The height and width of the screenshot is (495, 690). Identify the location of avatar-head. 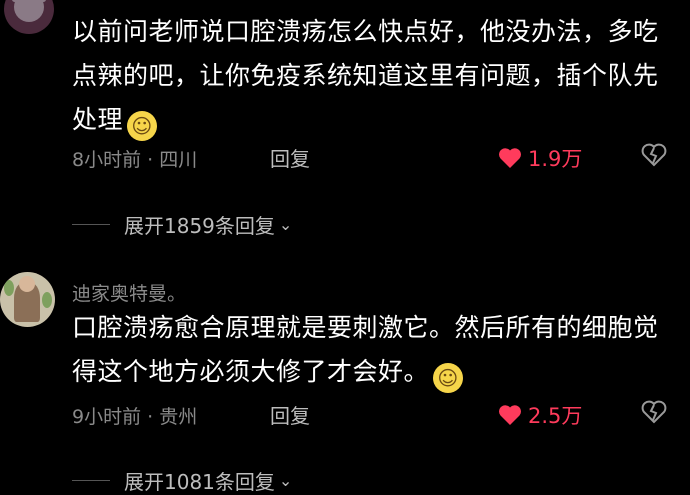
(27, 284).